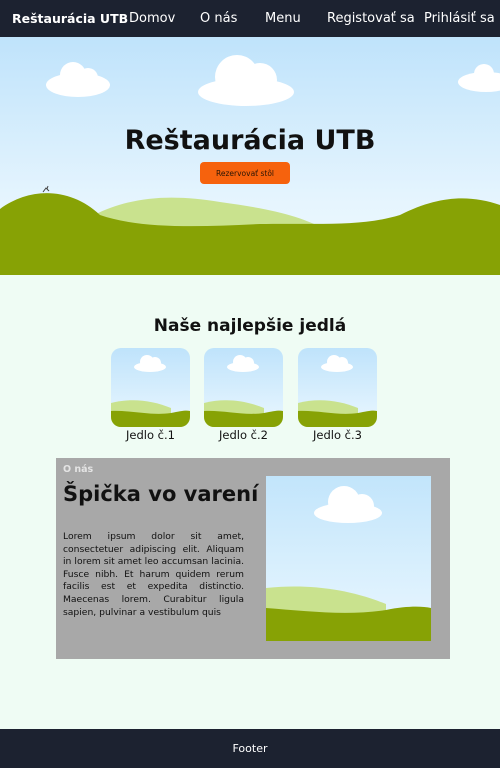  What do you see at coordinates (70, 18) in the screenshot?
I see `brand-logo-text: Reštaurácia UTB` at bounding box center [70, 18].